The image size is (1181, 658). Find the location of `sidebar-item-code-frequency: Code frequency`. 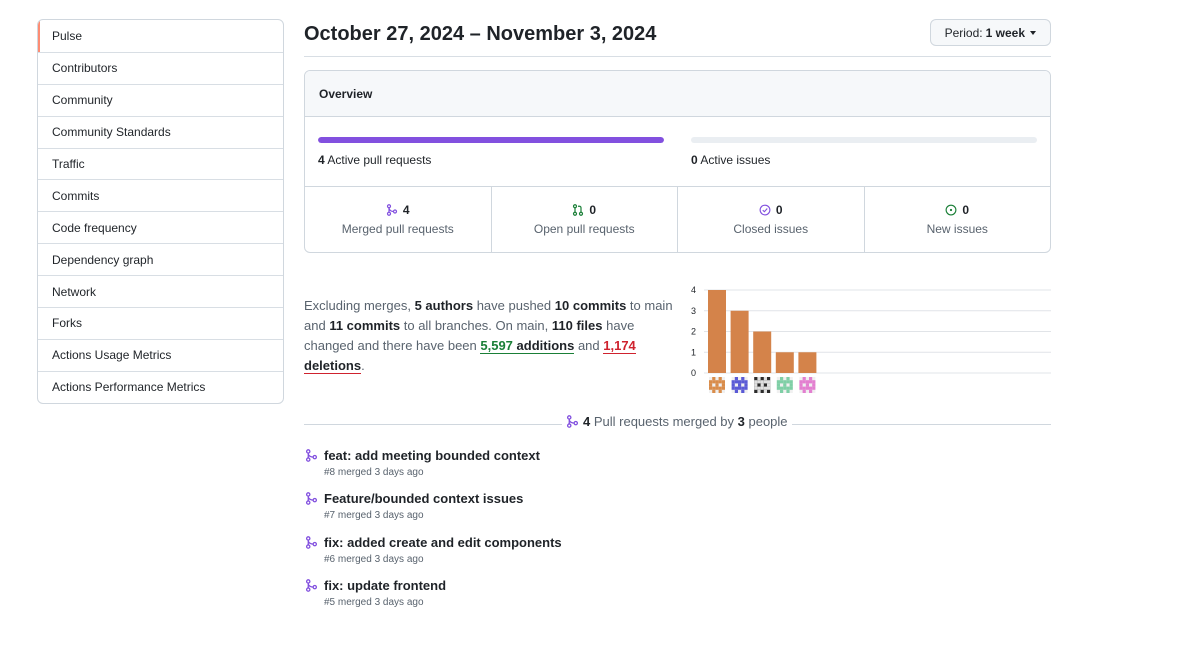

sidebar-item-code-frequency: Code frequency is located at coordinates (160, 227).